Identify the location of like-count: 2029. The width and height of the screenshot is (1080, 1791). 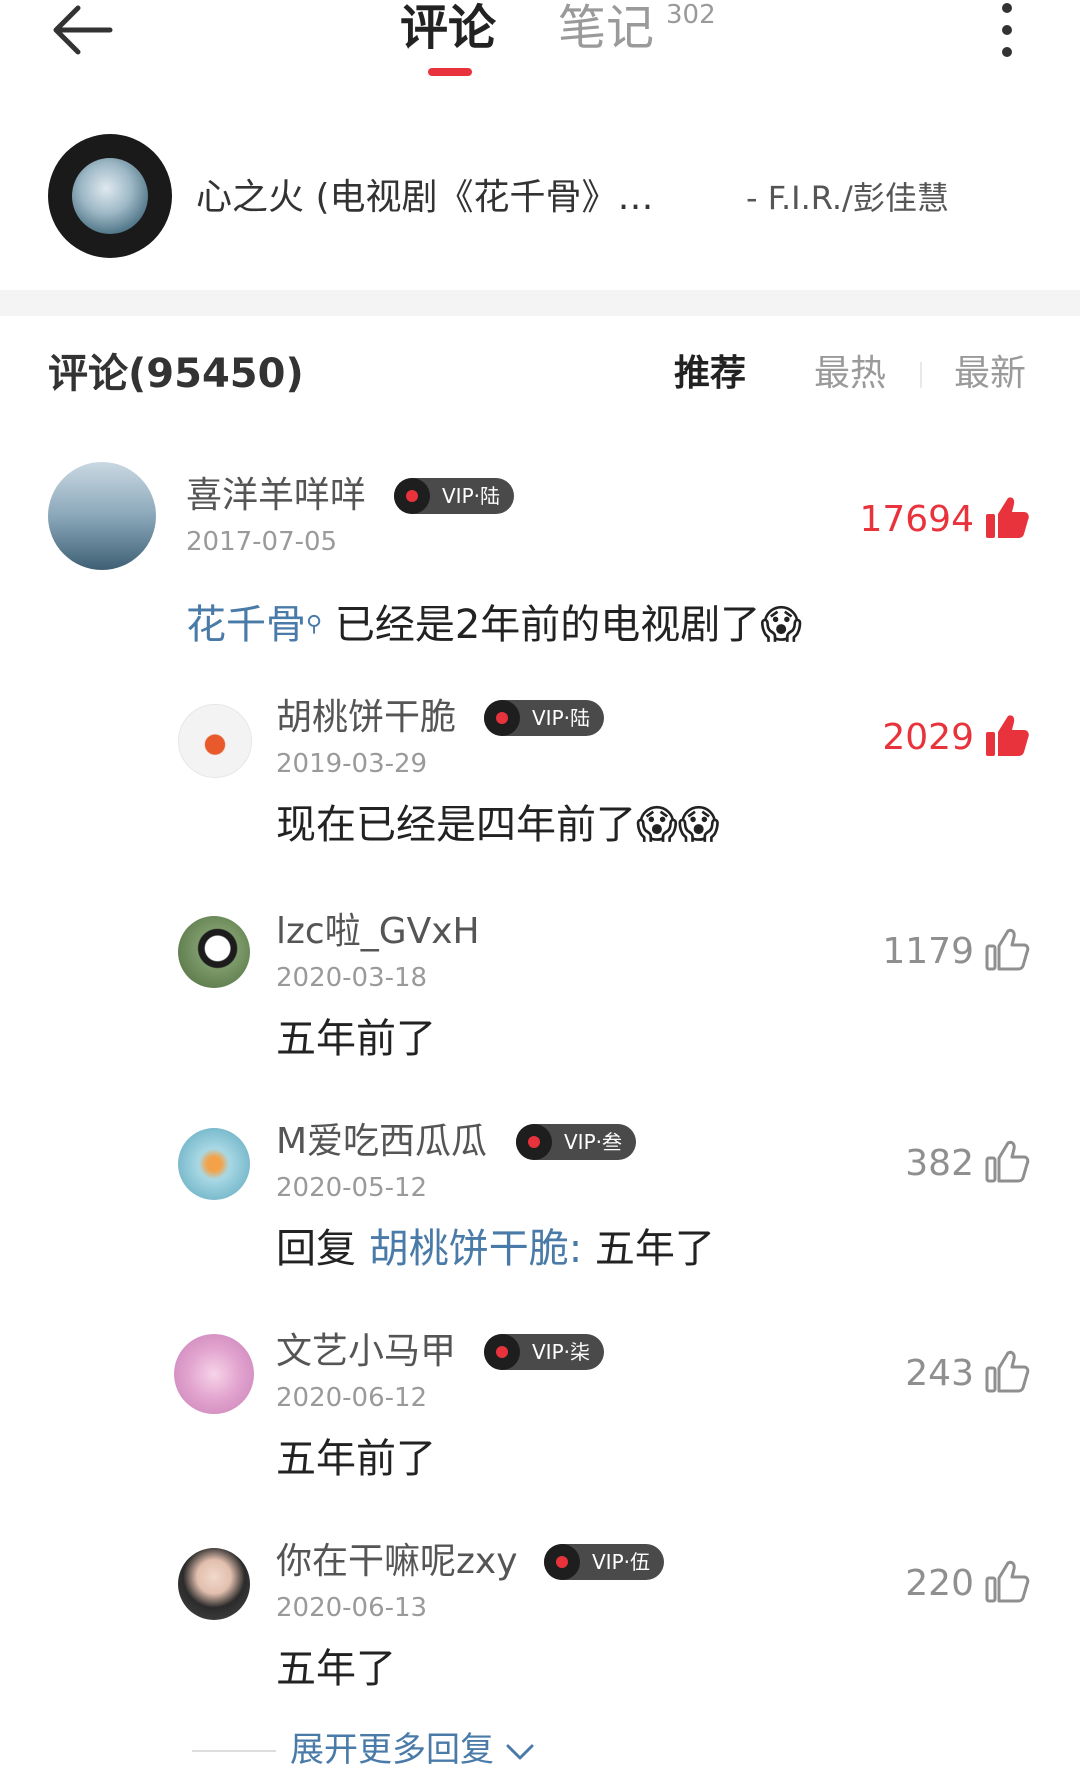
(928, 737).